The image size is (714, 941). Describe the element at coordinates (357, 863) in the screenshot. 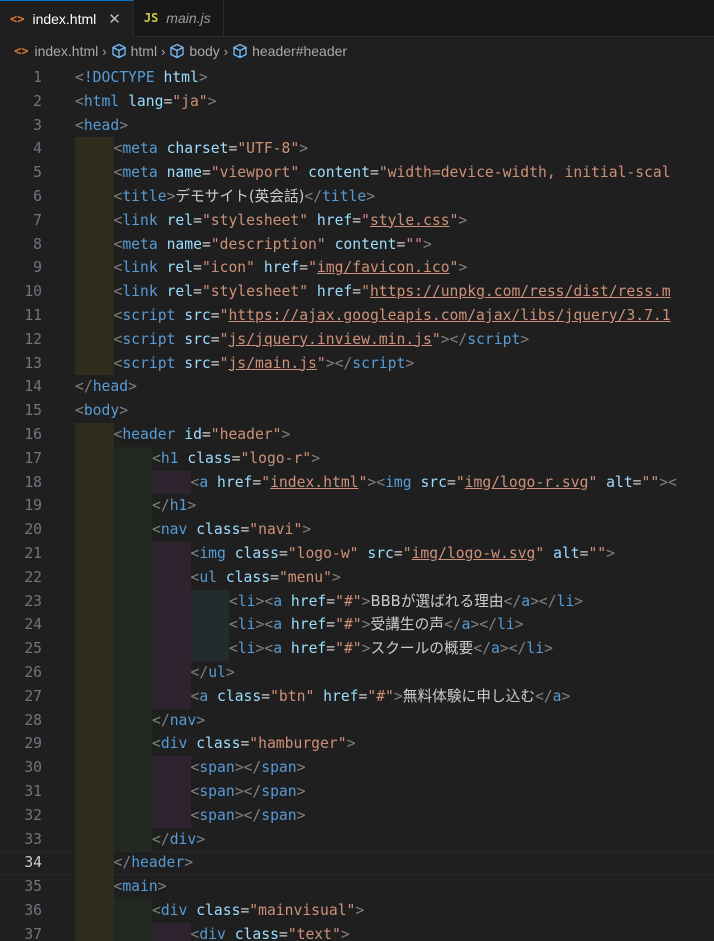

I see `code-line: 34 </header>` at that location.